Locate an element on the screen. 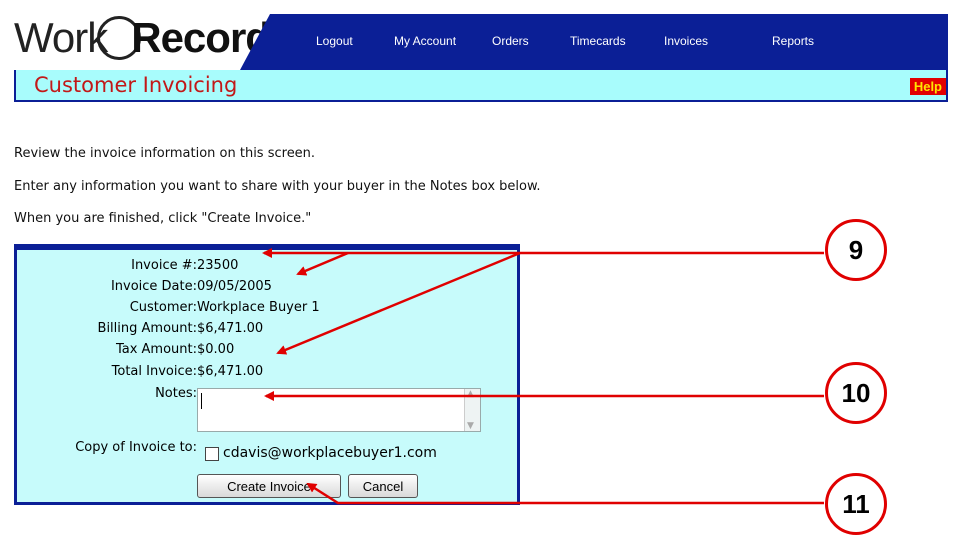  callout-11: 11 is located at coordinates (856, 504).